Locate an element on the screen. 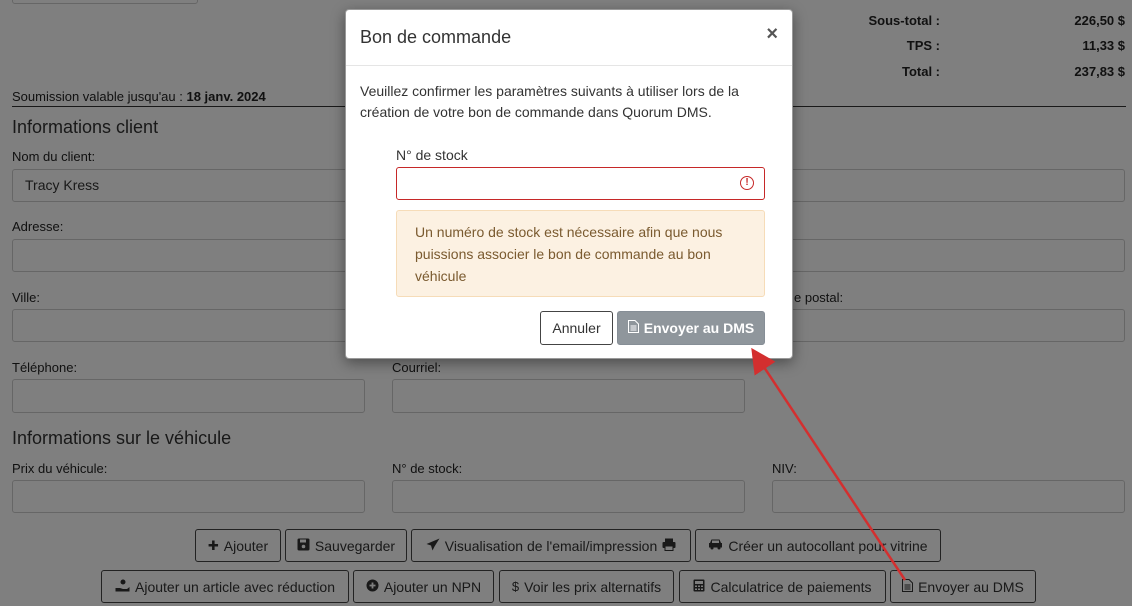 This screenshot has height=606, width=1132. error-icon: ! is located at coordinates (747, 183).